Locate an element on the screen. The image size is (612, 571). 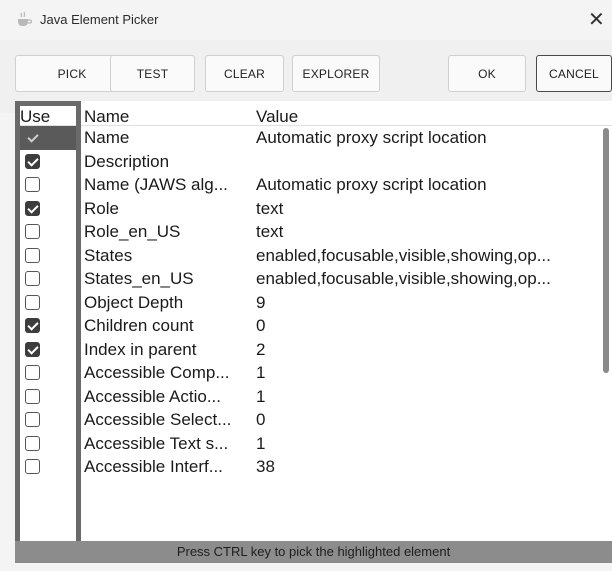
column-header-use: Use is located at coordinates (35, 117).